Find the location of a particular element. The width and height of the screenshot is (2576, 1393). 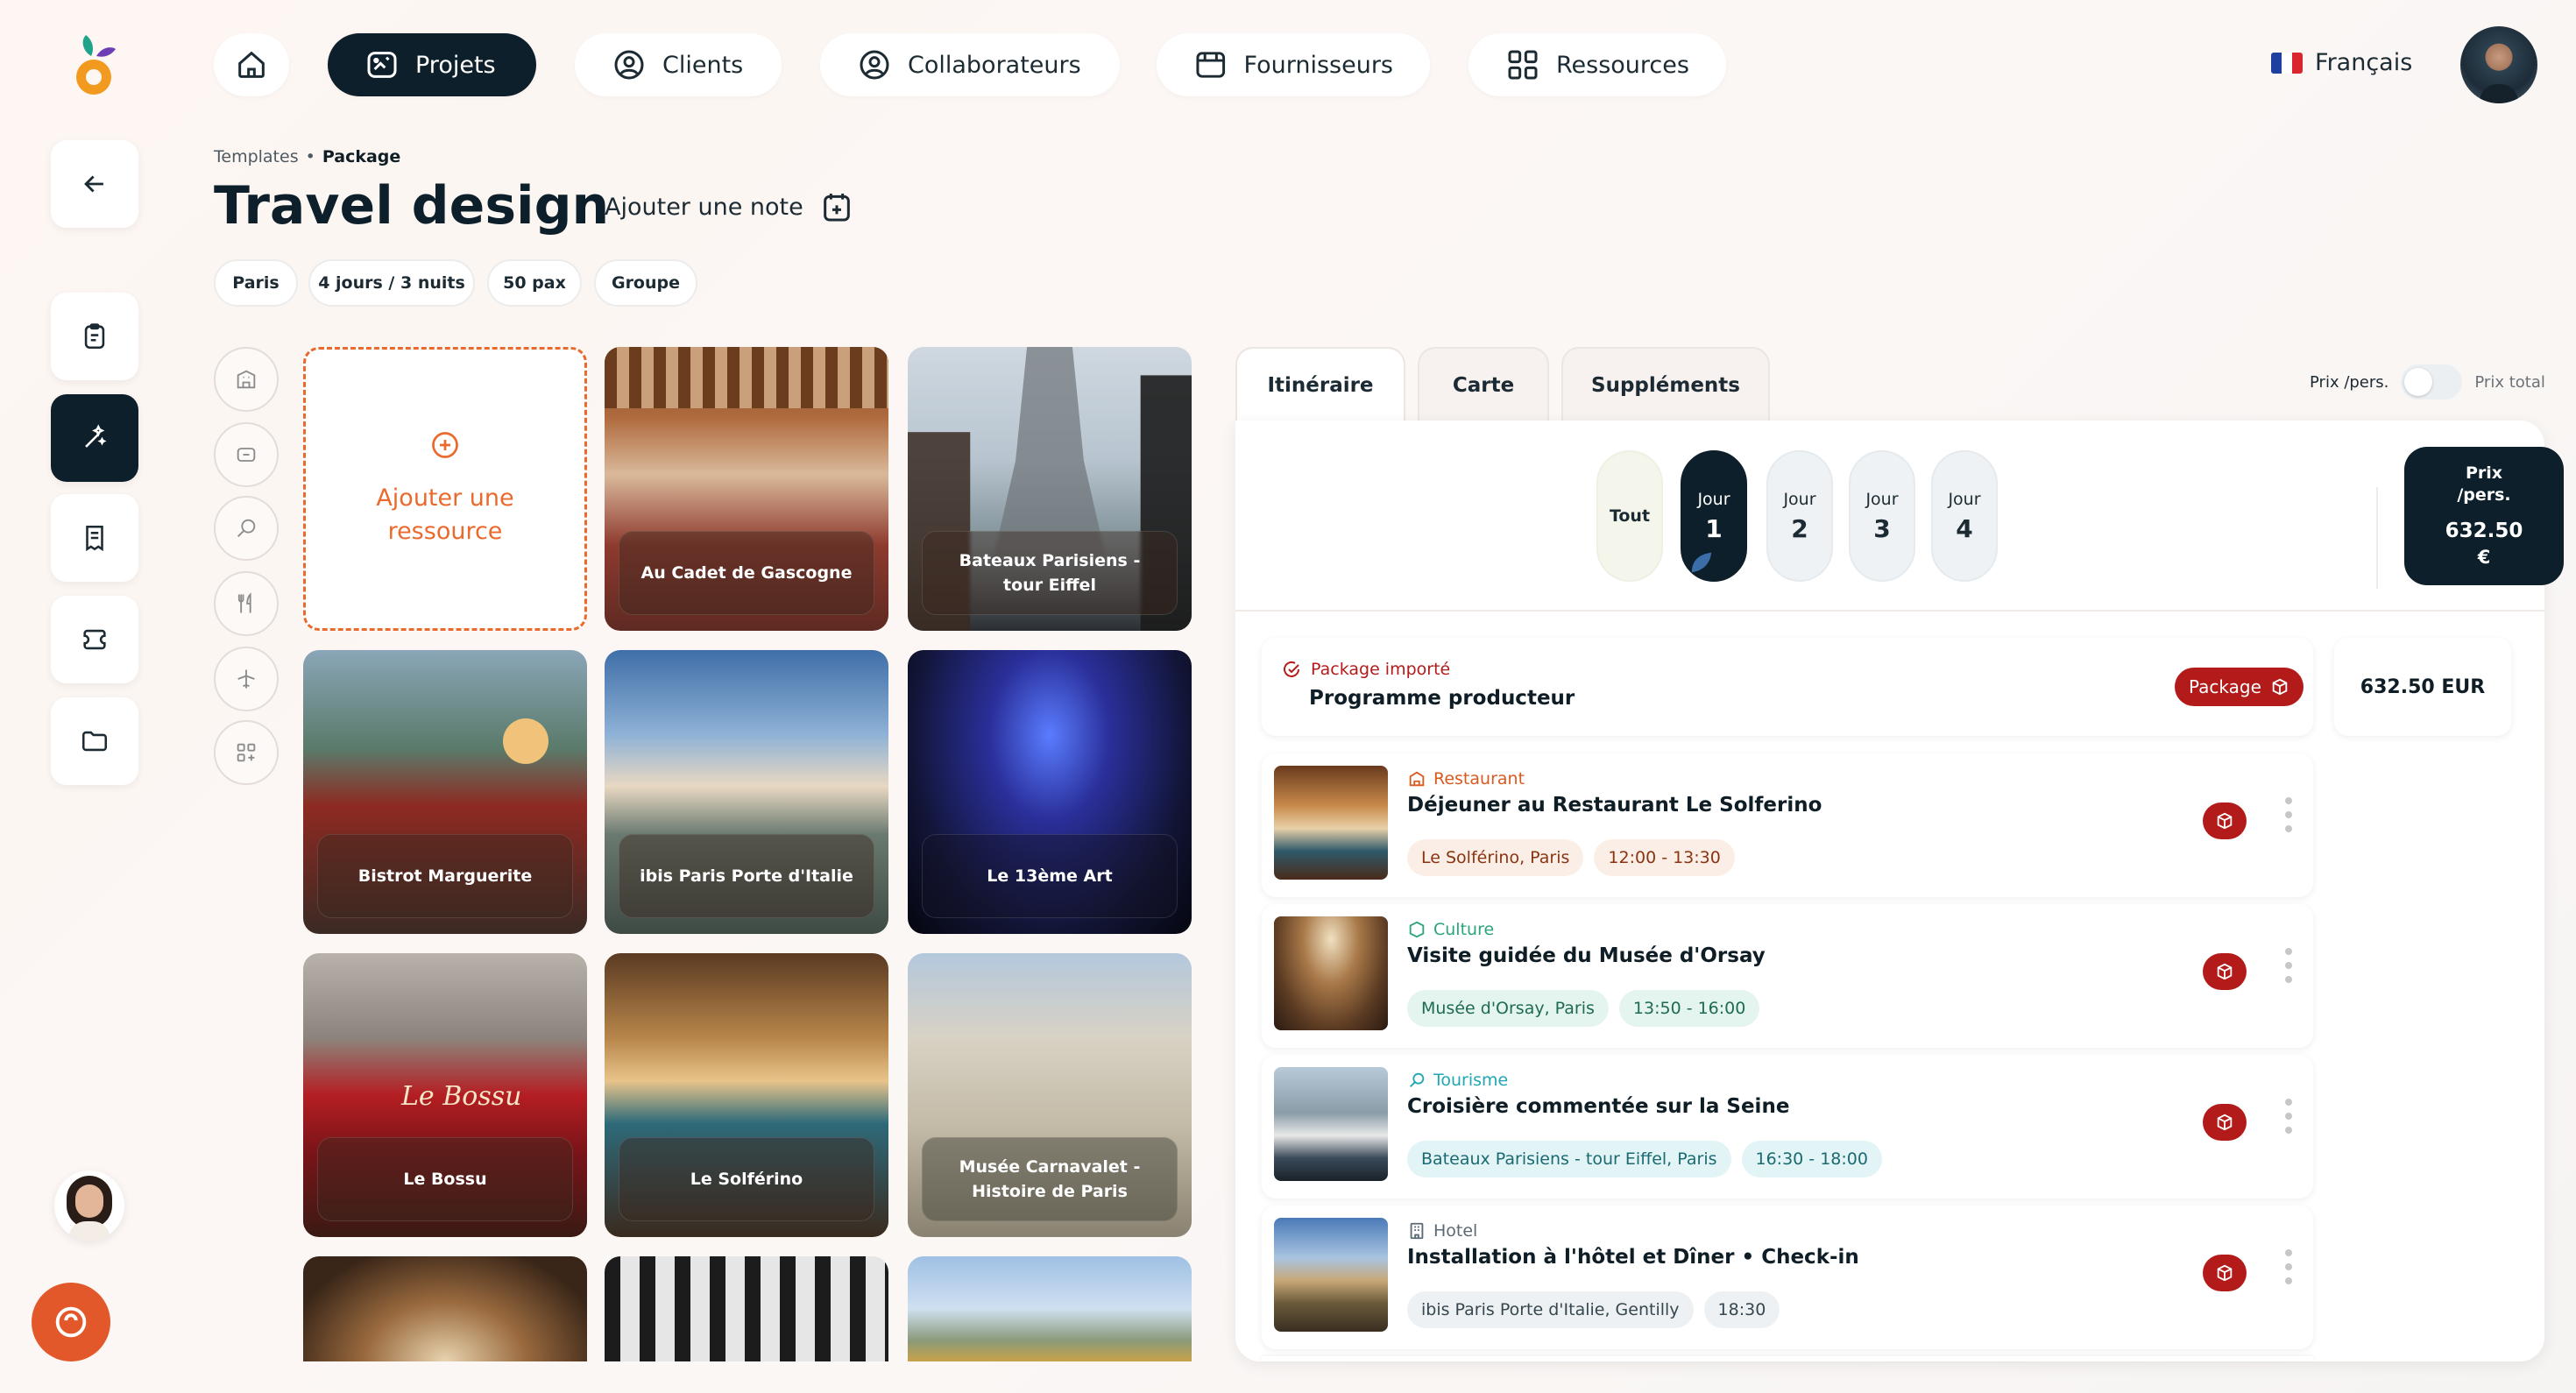

package-badge: Package is located at coordinates (2239, 687).